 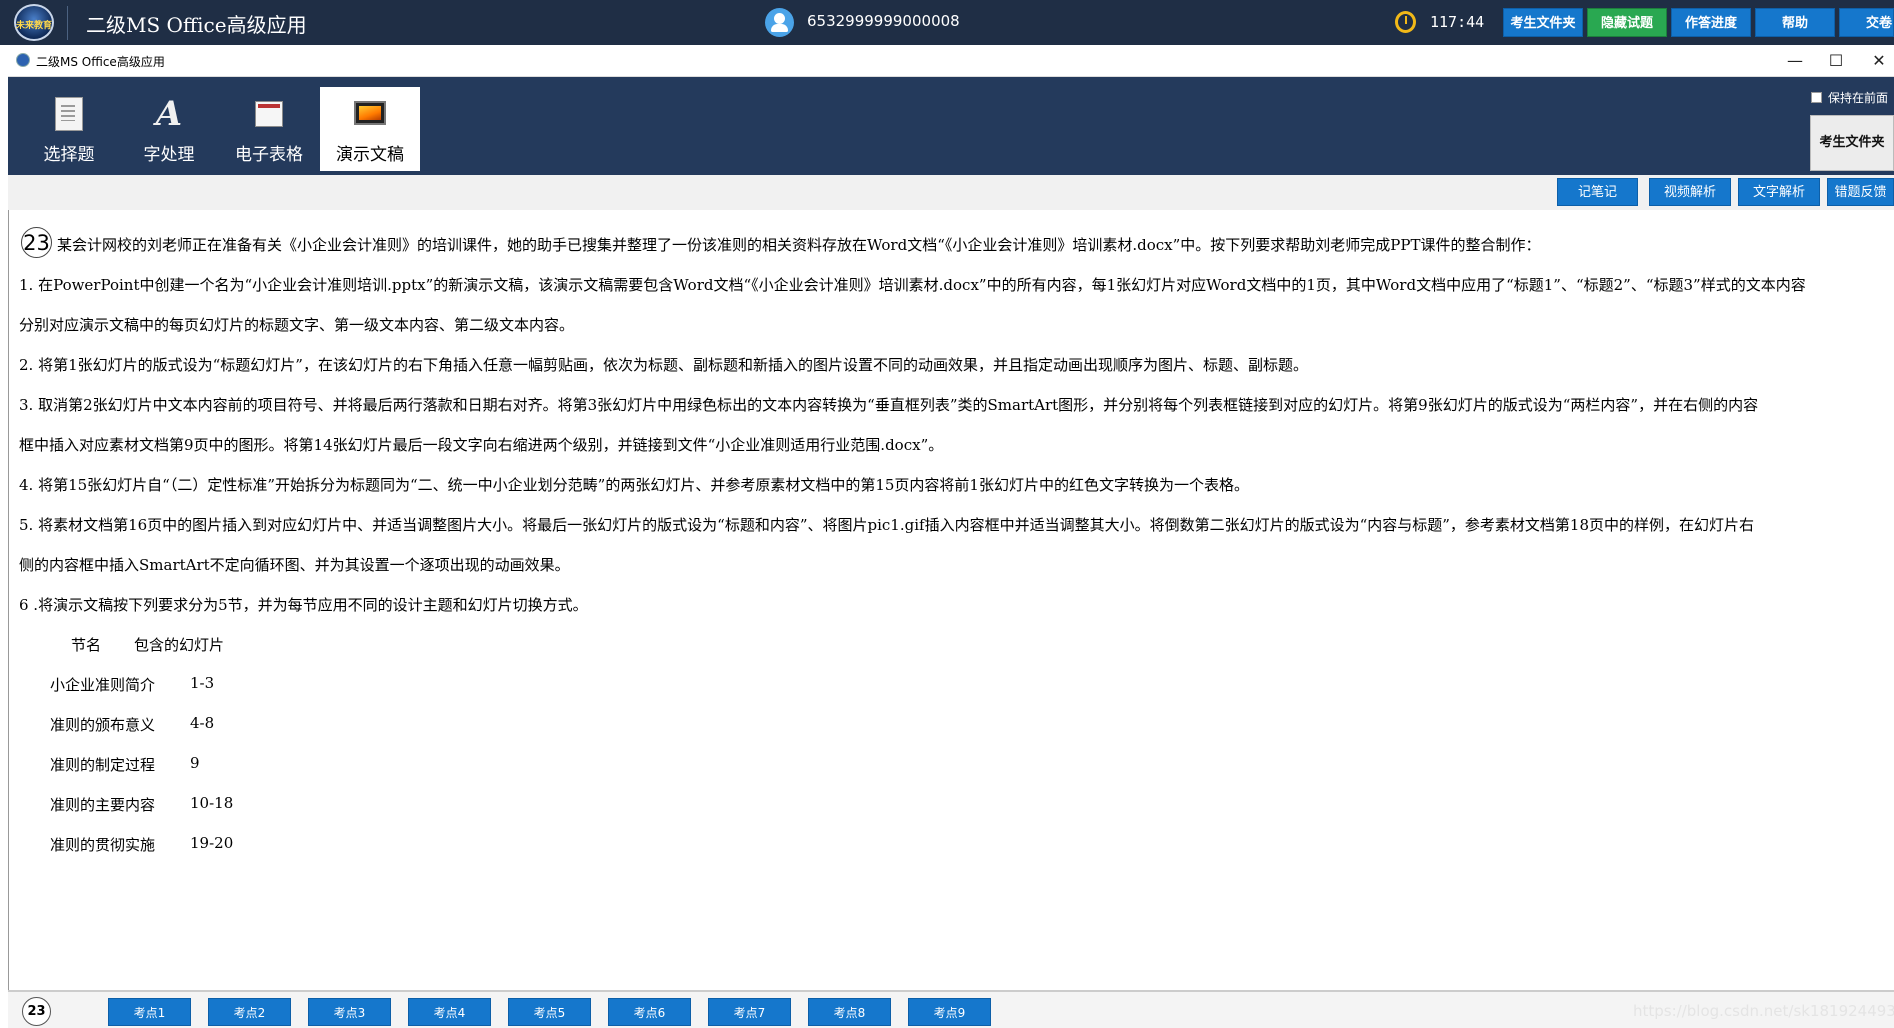 What do you see at coordinates (1795, 61) in the screenshot?
I see `minimize-button: —` at bounding box center [1795, 61].